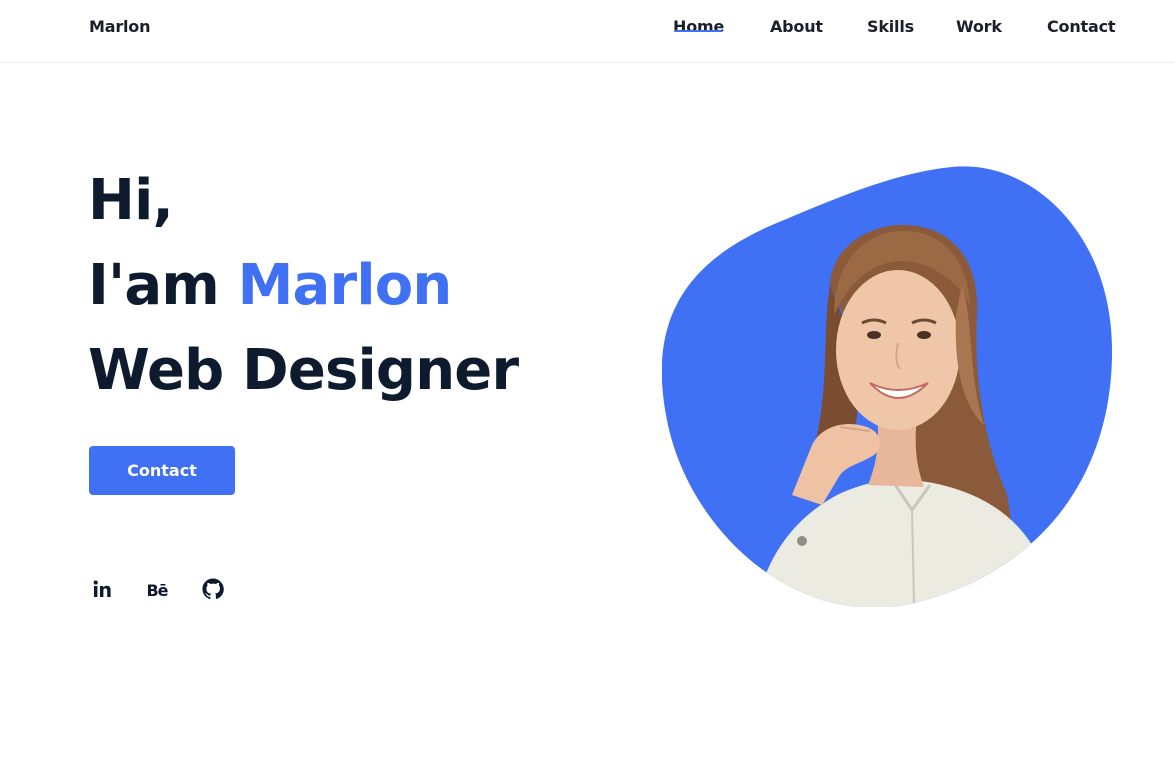 This screenshot has height=765, width=1175. What do you see at coordinates (979, 26) in the screenshot?
I see `nav-link-work: Work` at bounding box center [979, 26].